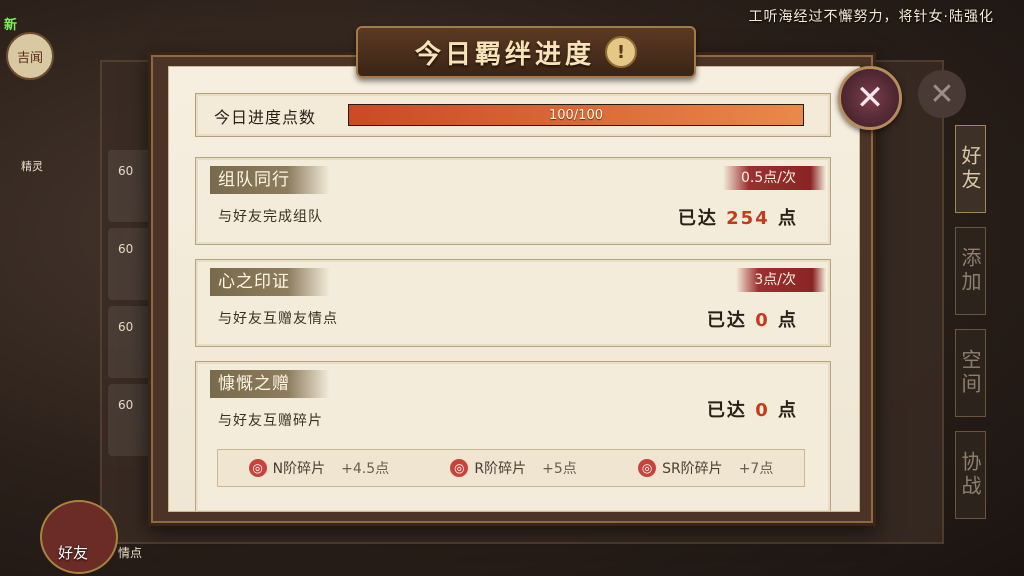  I want to click on jingling-button: 精灵, so click(32, 146).